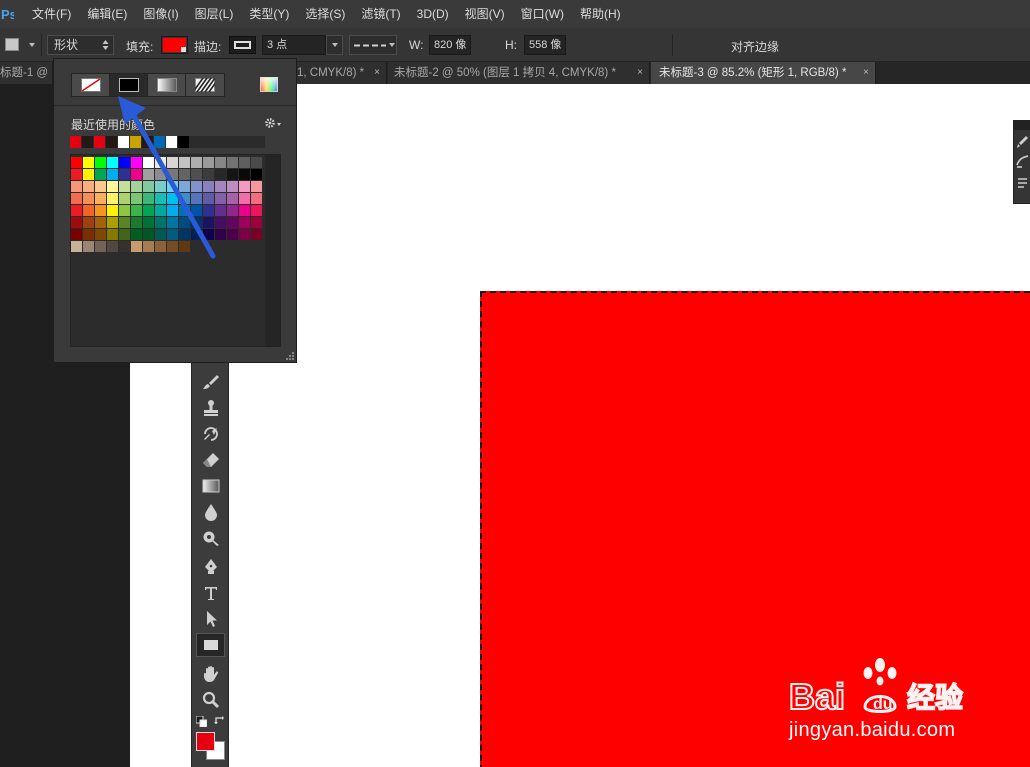 Image resolution: width=1030 pixels, height=767 pixels. Describe the element at coordinates (210, 593) in the screenshot. I see `type-tool` at that location.